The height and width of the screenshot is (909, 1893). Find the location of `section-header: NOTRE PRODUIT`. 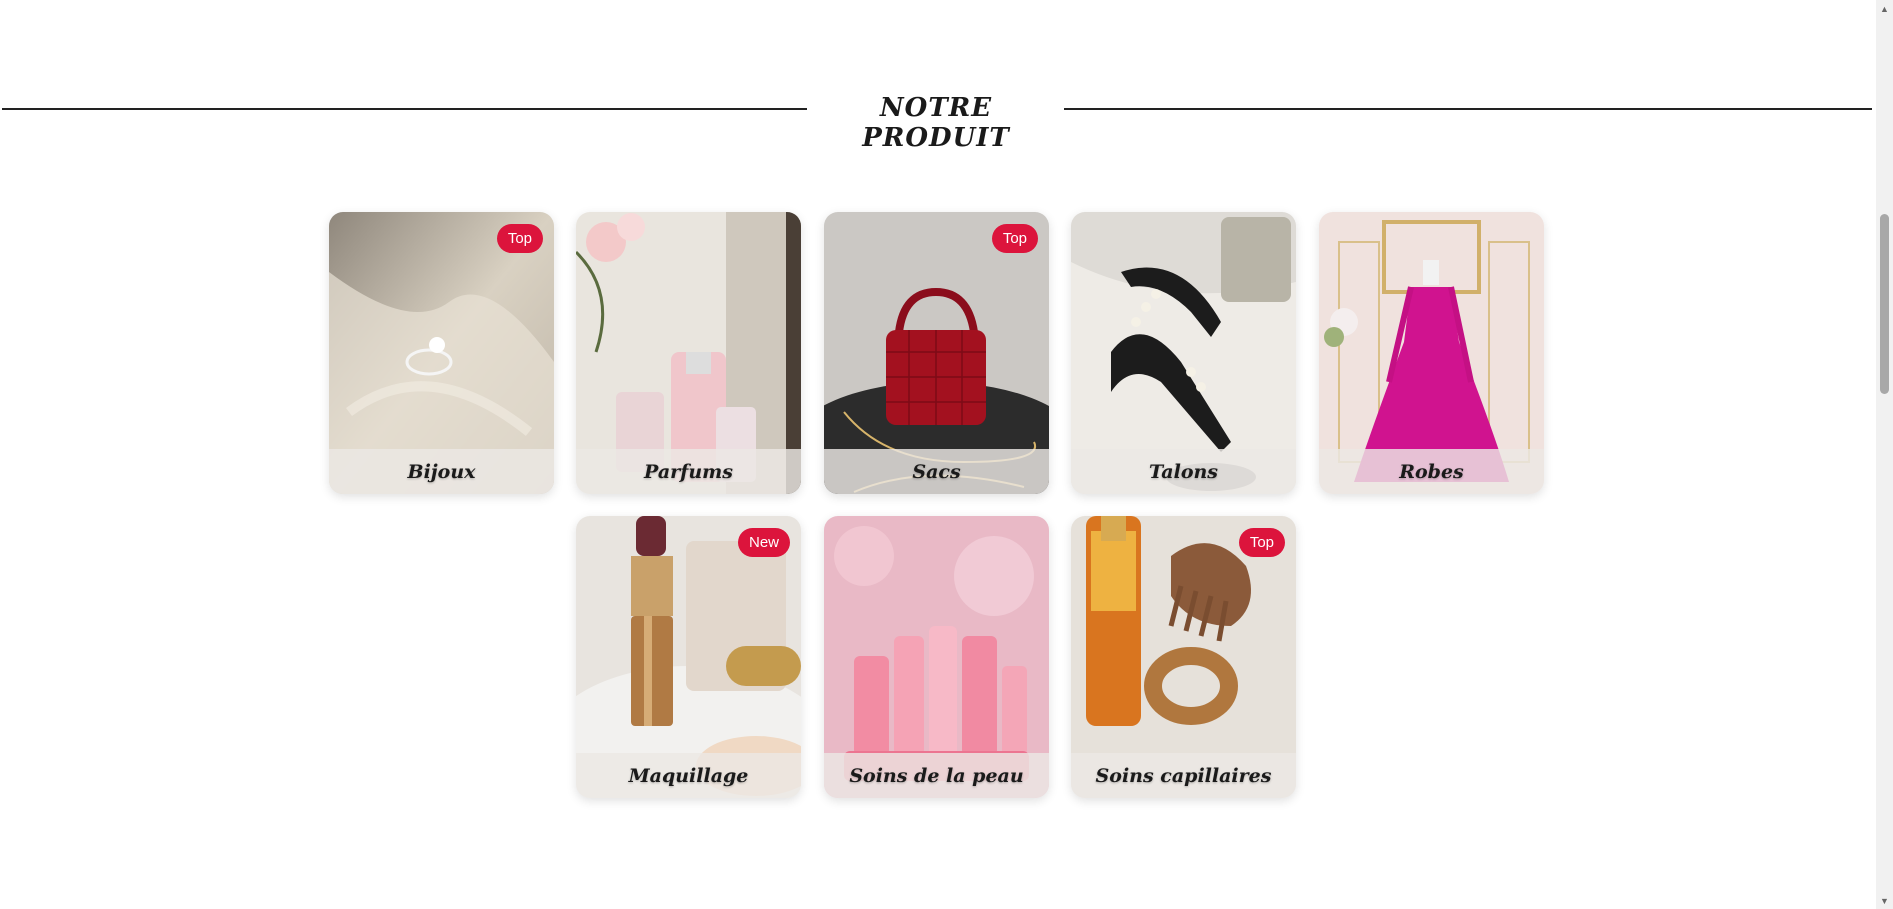

section-header: NOTRE PRODUIT is located at coordinates (938, 123).